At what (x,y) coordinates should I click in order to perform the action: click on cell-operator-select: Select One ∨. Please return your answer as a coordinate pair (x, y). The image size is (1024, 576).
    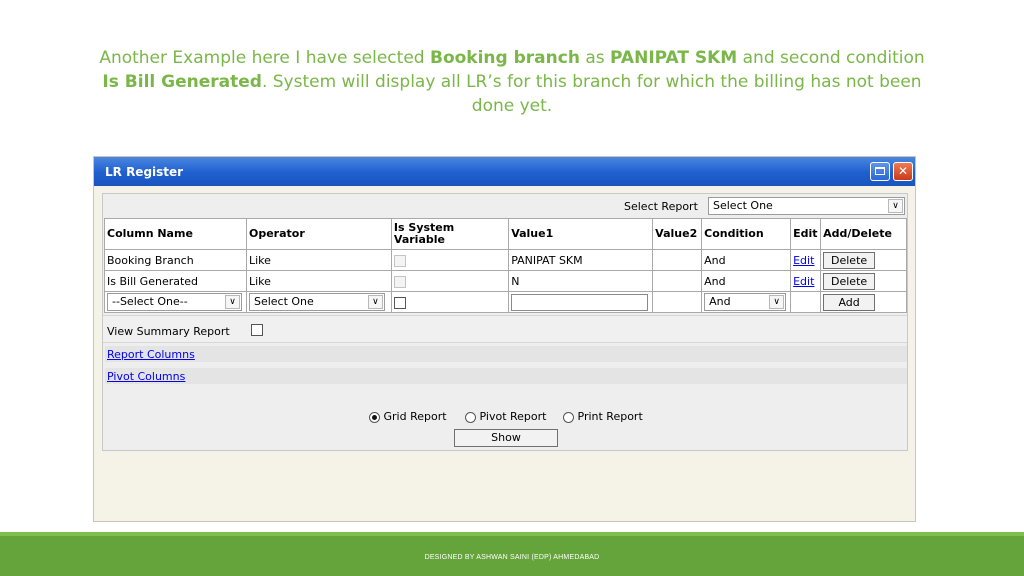
    Looking at the image, I should click on (318, 302).